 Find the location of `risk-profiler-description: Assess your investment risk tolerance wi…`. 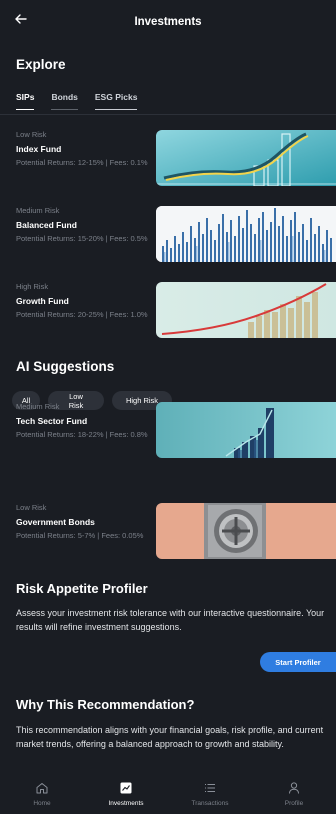

risk-profiler-description: Assess your investment risk tolerance wi… is located at coordinates (170, 620).